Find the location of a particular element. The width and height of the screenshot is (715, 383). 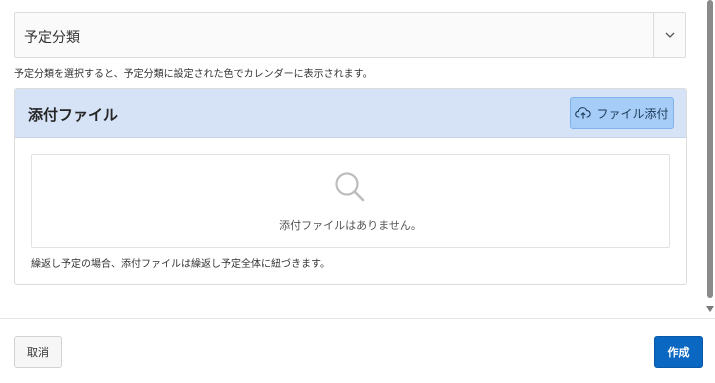

chevron-down-icon is located at coordinates (670, 35).